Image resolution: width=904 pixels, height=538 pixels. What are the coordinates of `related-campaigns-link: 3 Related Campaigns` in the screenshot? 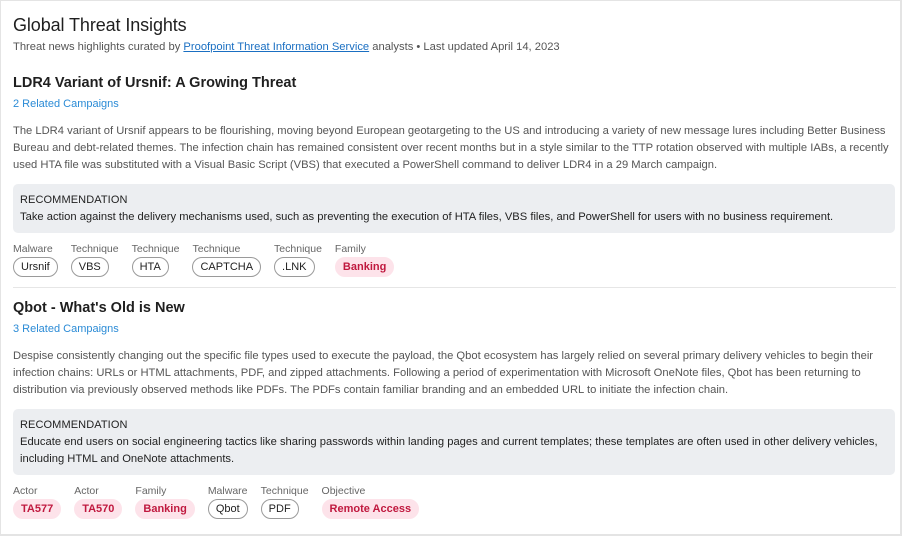 It's located at (452, 329).